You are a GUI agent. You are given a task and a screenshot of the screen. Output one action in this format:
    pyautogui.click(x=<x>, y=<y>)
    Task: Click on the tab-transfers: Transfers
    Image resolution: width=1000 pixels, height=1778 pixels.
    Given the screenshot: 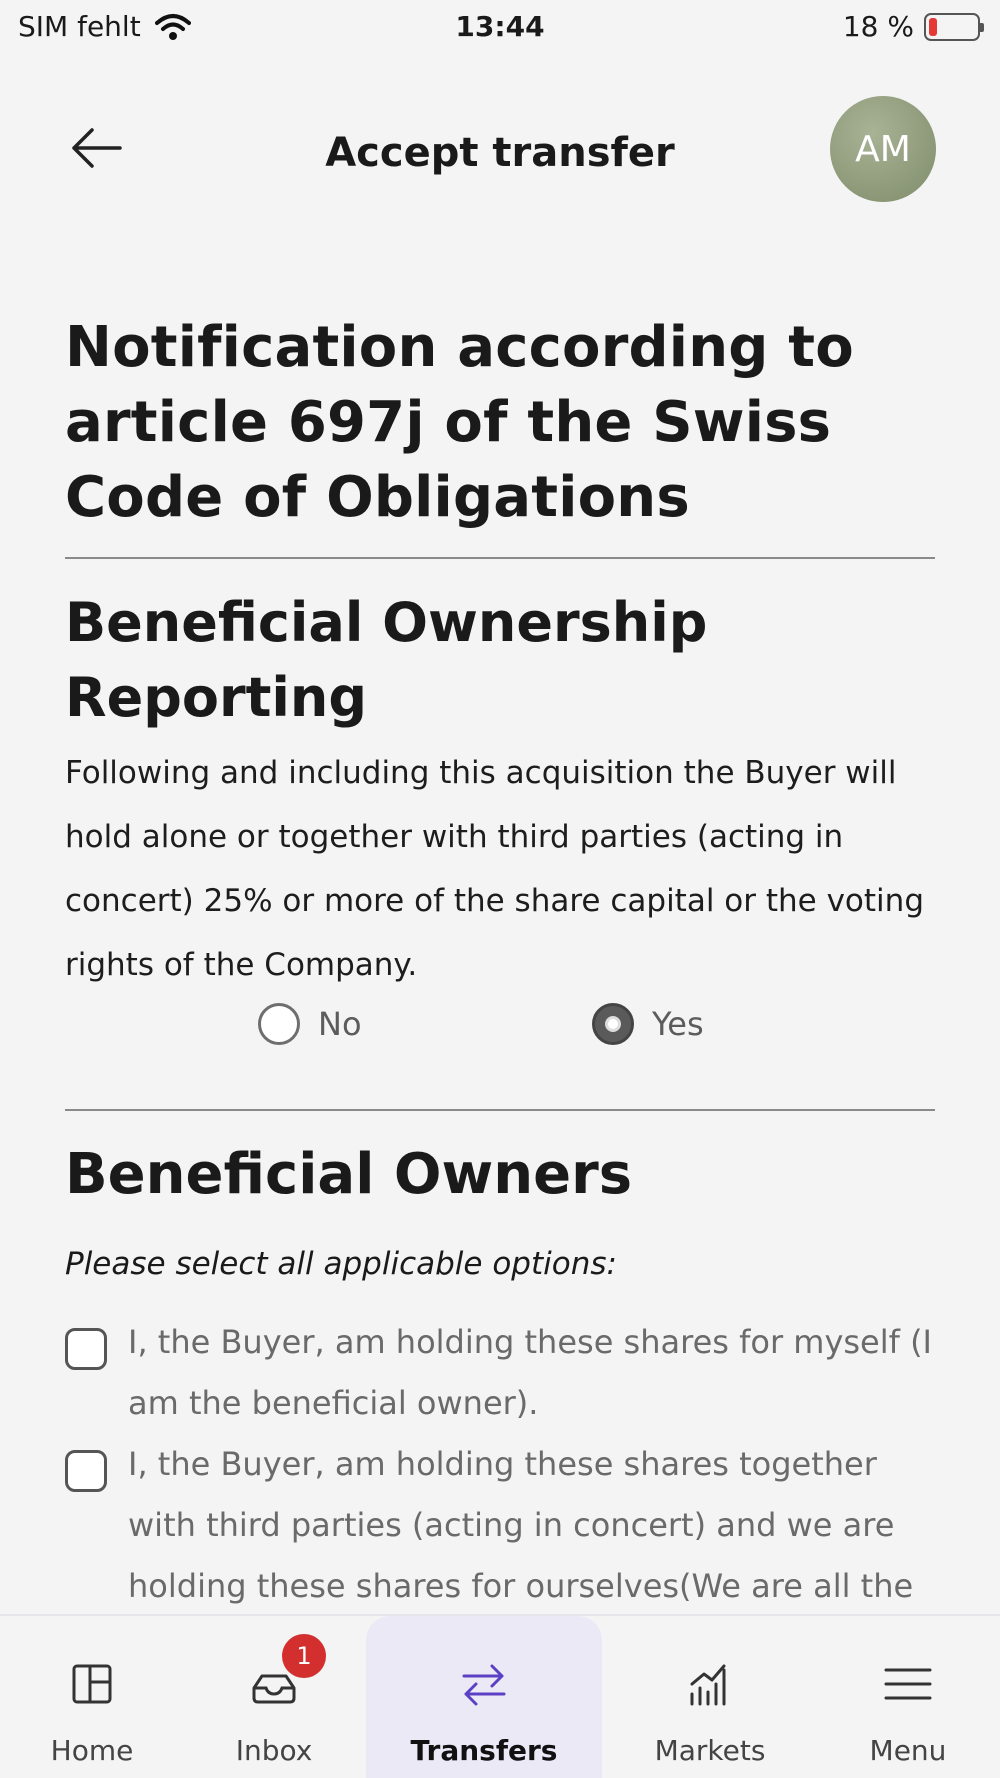 What is the action you would take?
    pyautogui.click(x=484, y=1697)
    